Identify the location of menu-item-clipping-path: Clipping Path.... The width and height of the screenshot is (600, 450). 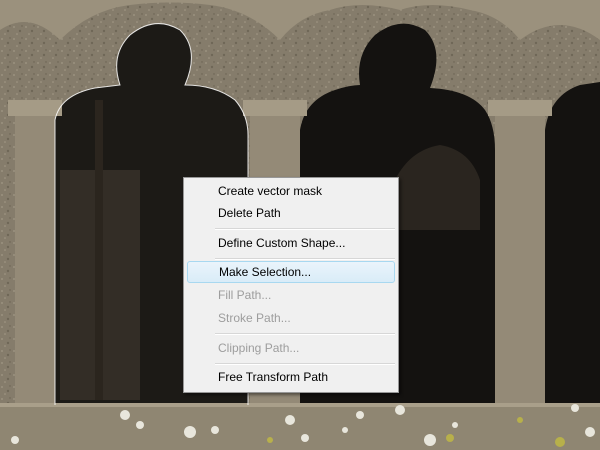
(291, 348).